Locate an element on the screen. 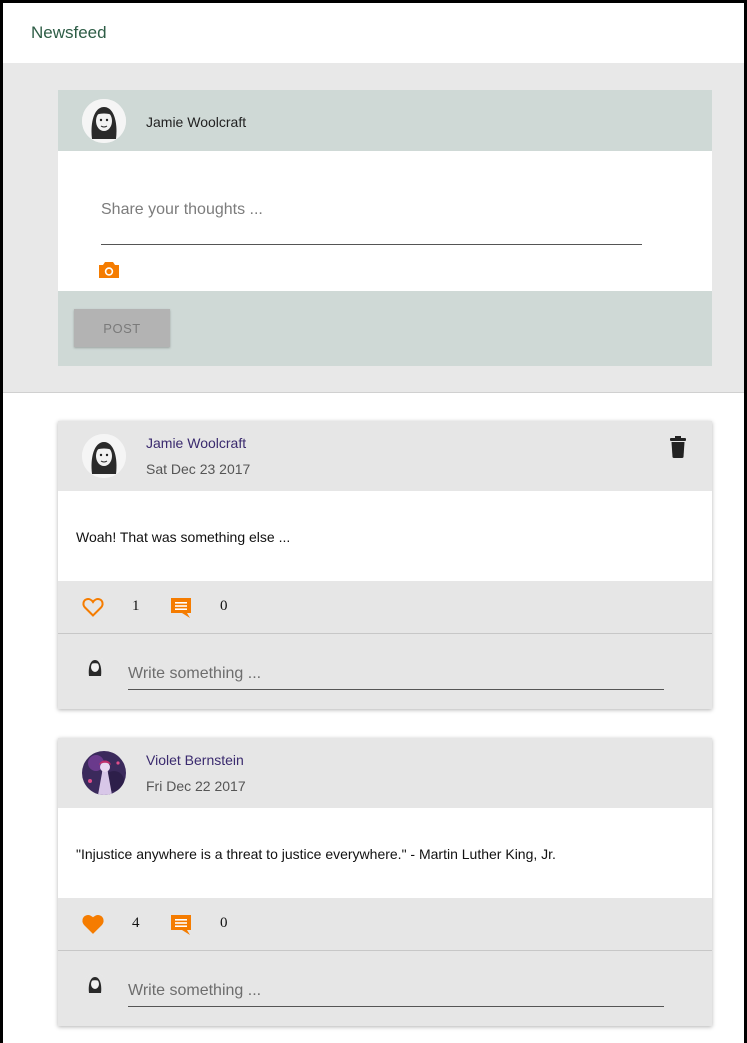 The image size is (747, 1043). heart-filled-icon is located at coordinates (93, 924).